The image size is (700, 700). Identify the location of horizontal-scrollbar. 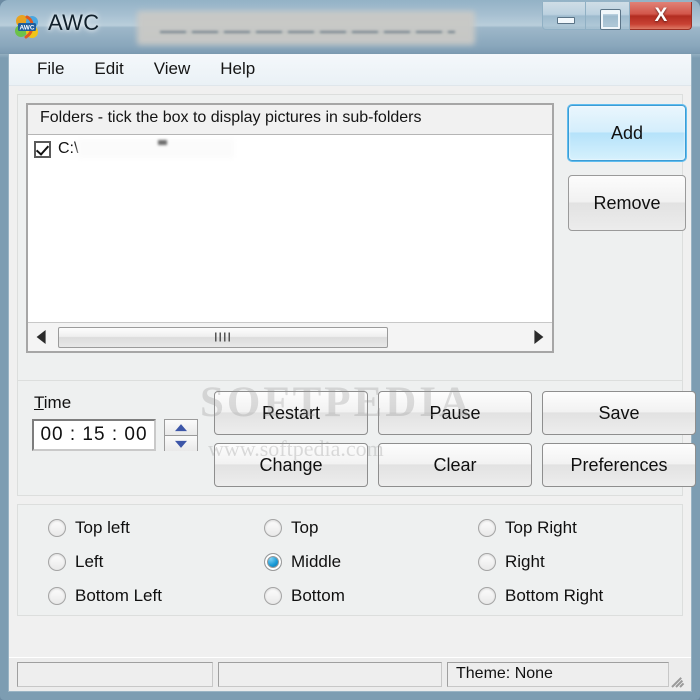
(290, 336).